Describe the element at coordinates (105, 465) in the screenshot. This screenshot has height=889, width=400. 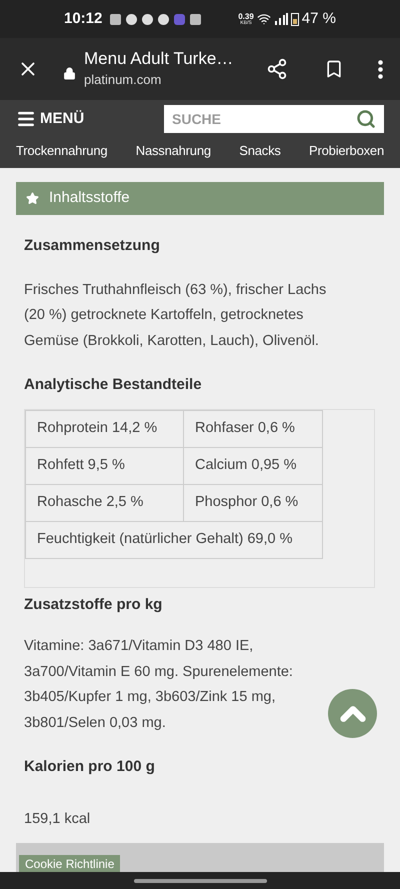
I see `table-cell: Rohfett 9,5 %` at that location.